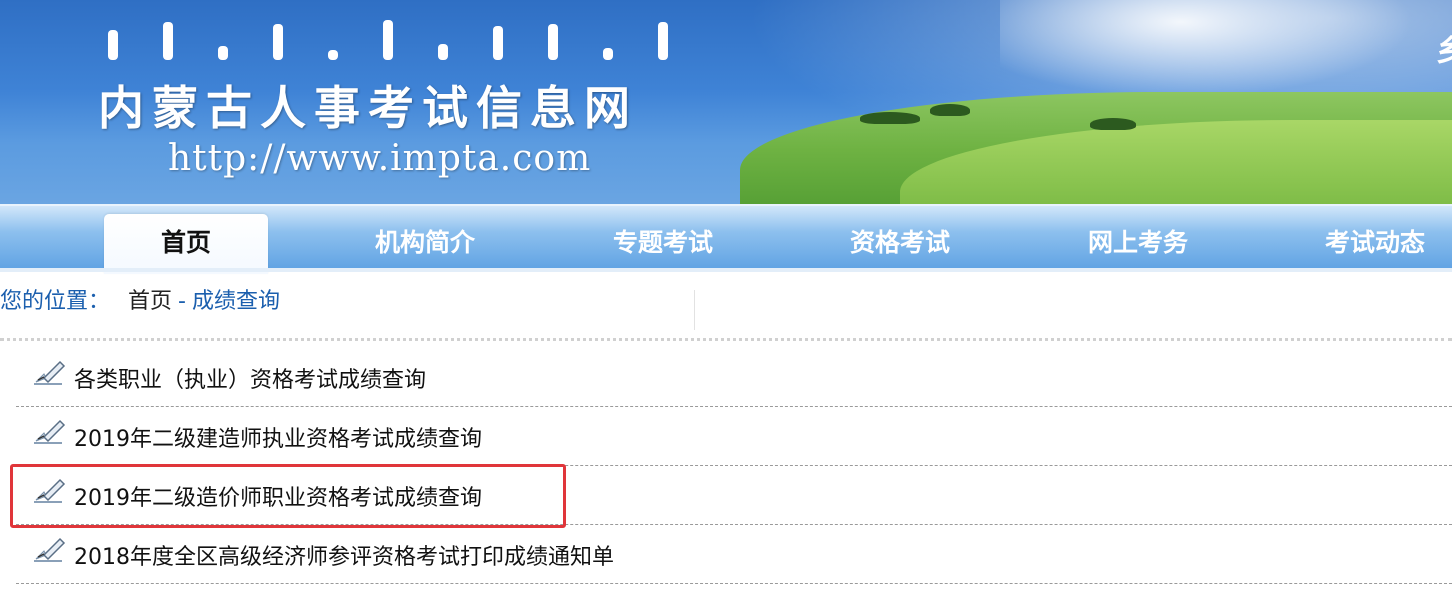 The width and height of the screenshot is (1452, 596). Describe the element at coordinates (663, 238) in the screenshot. I see `nav-item-special-exams: 专题考试` at that location.